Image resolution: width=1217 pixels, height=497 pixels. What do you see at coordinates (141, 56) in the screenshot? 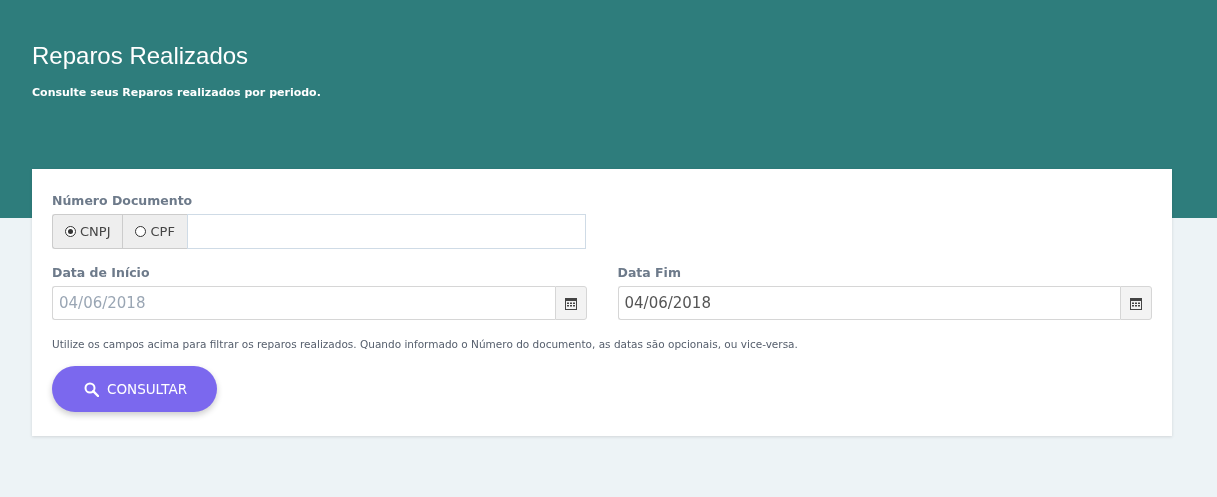
I see `page-title: Reparos Realizados` at bounding box center [141, 56].